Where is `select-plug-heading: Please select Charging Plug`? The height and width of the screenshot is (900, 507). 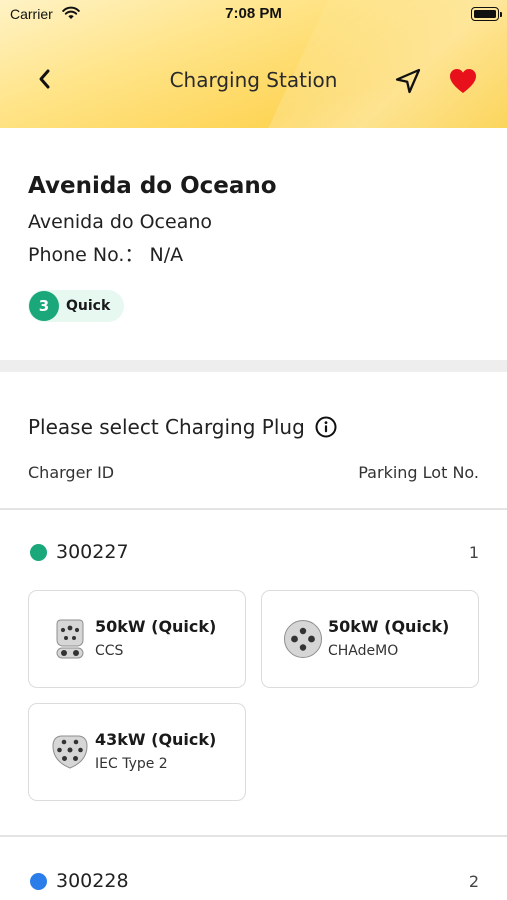
select-plug-heading: Please select Charging Plug is located at coordinates (182, 427).